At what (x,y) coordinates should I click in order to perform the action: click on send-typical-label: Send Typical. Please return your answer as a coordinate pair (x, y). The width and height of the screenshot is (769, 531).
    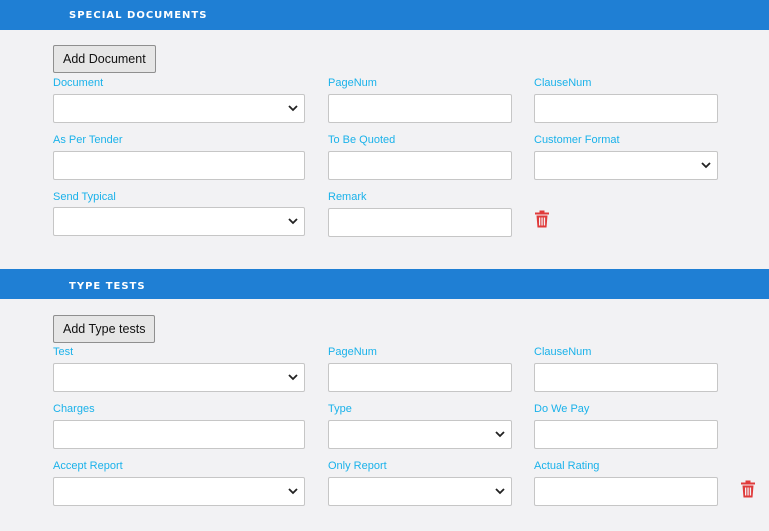
    Looking at the image, I should click on (84, 197).